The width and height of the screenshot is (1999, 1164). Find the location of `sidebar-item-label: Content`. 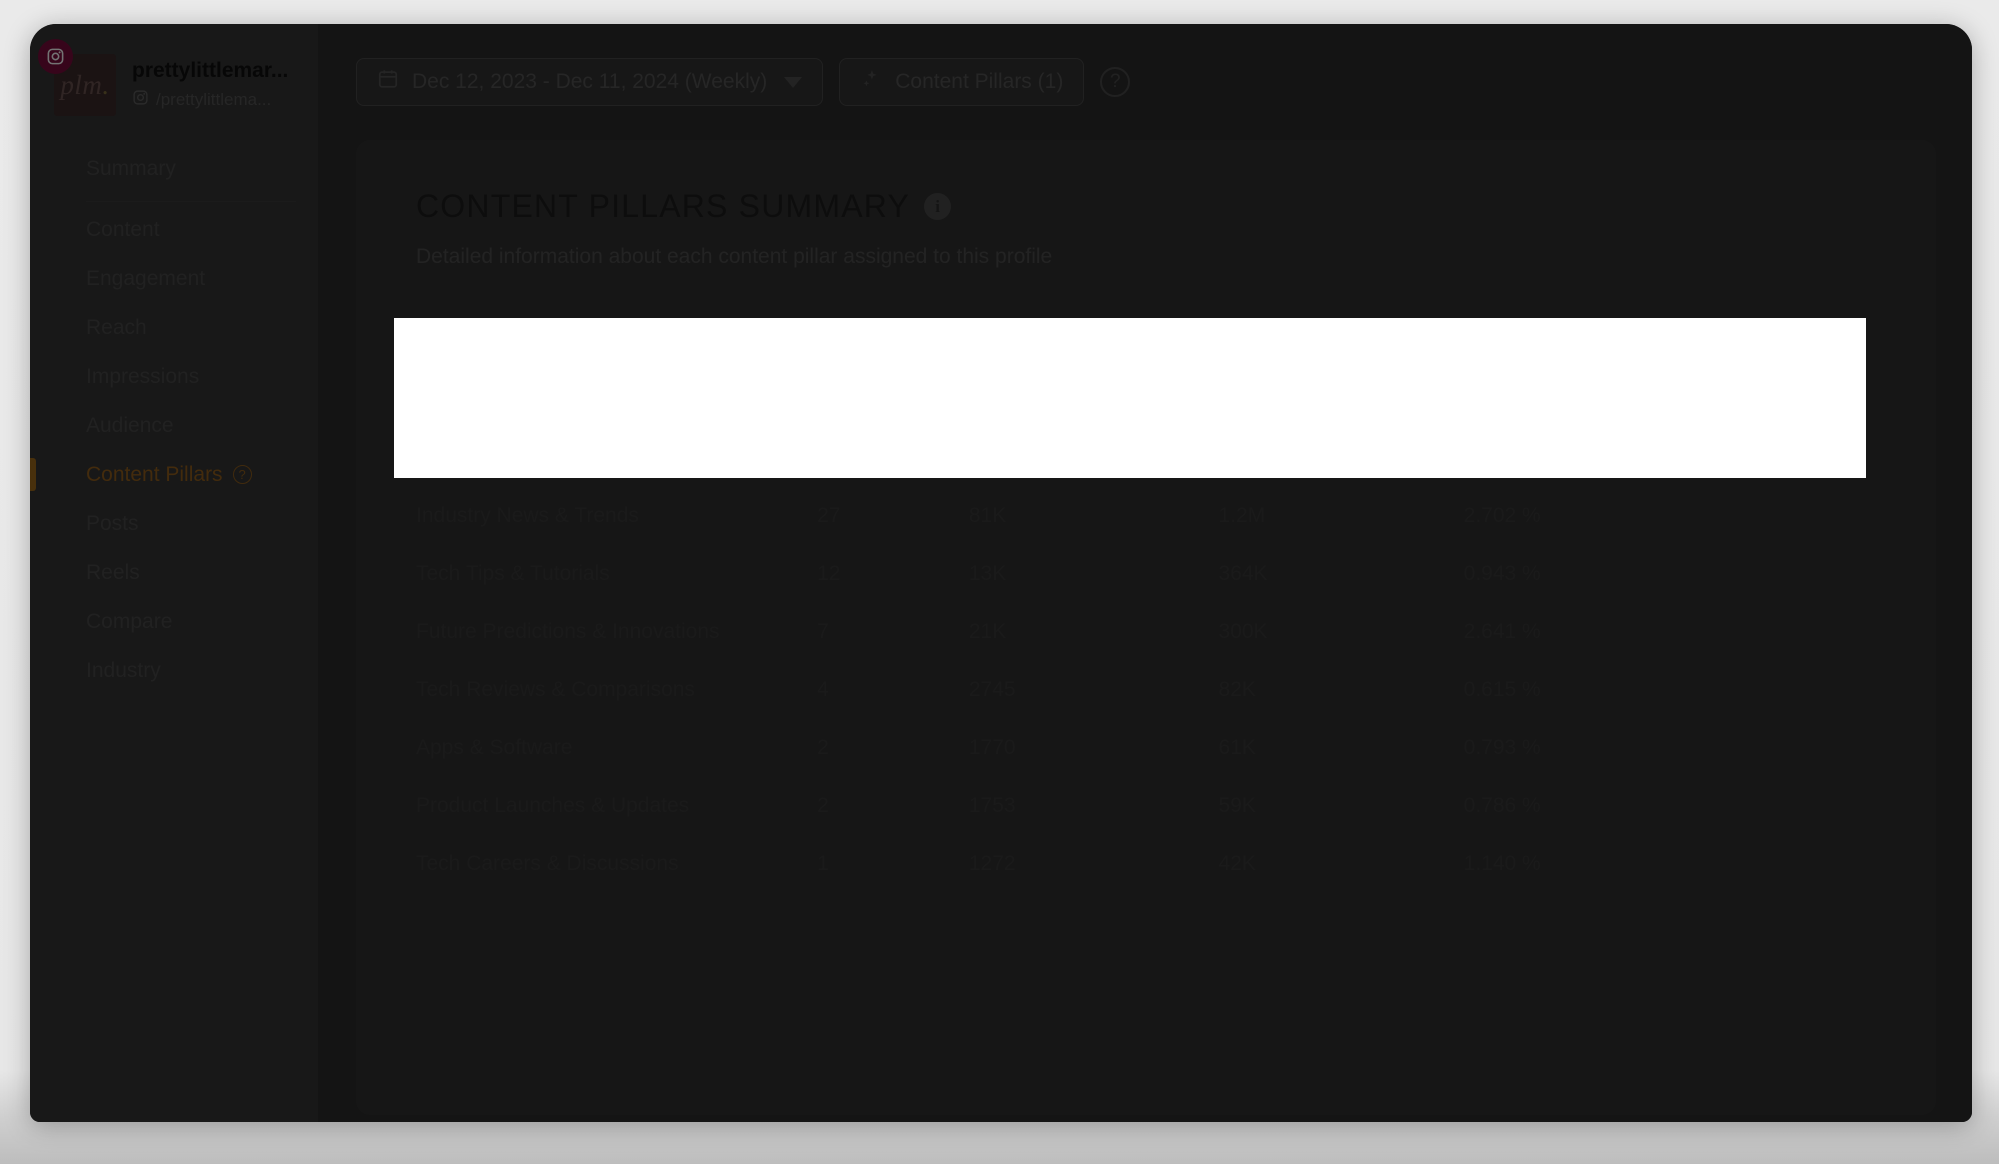

sidebar-item-label: Content is located at coordinates (123, 229).